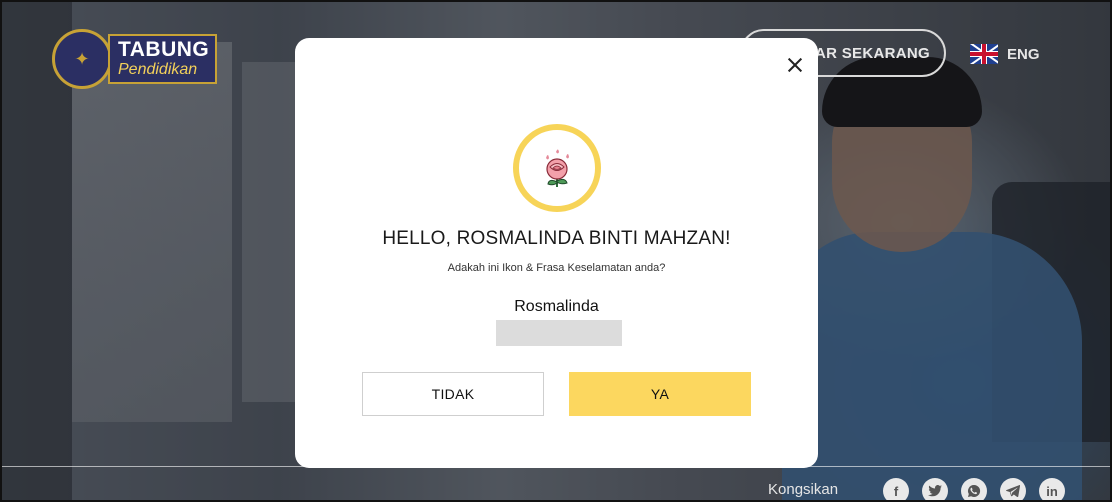  What do you see at coordinates (559, 333) in the screenshot?
I see `masked-placeholder` at bounding box center [559, 333].